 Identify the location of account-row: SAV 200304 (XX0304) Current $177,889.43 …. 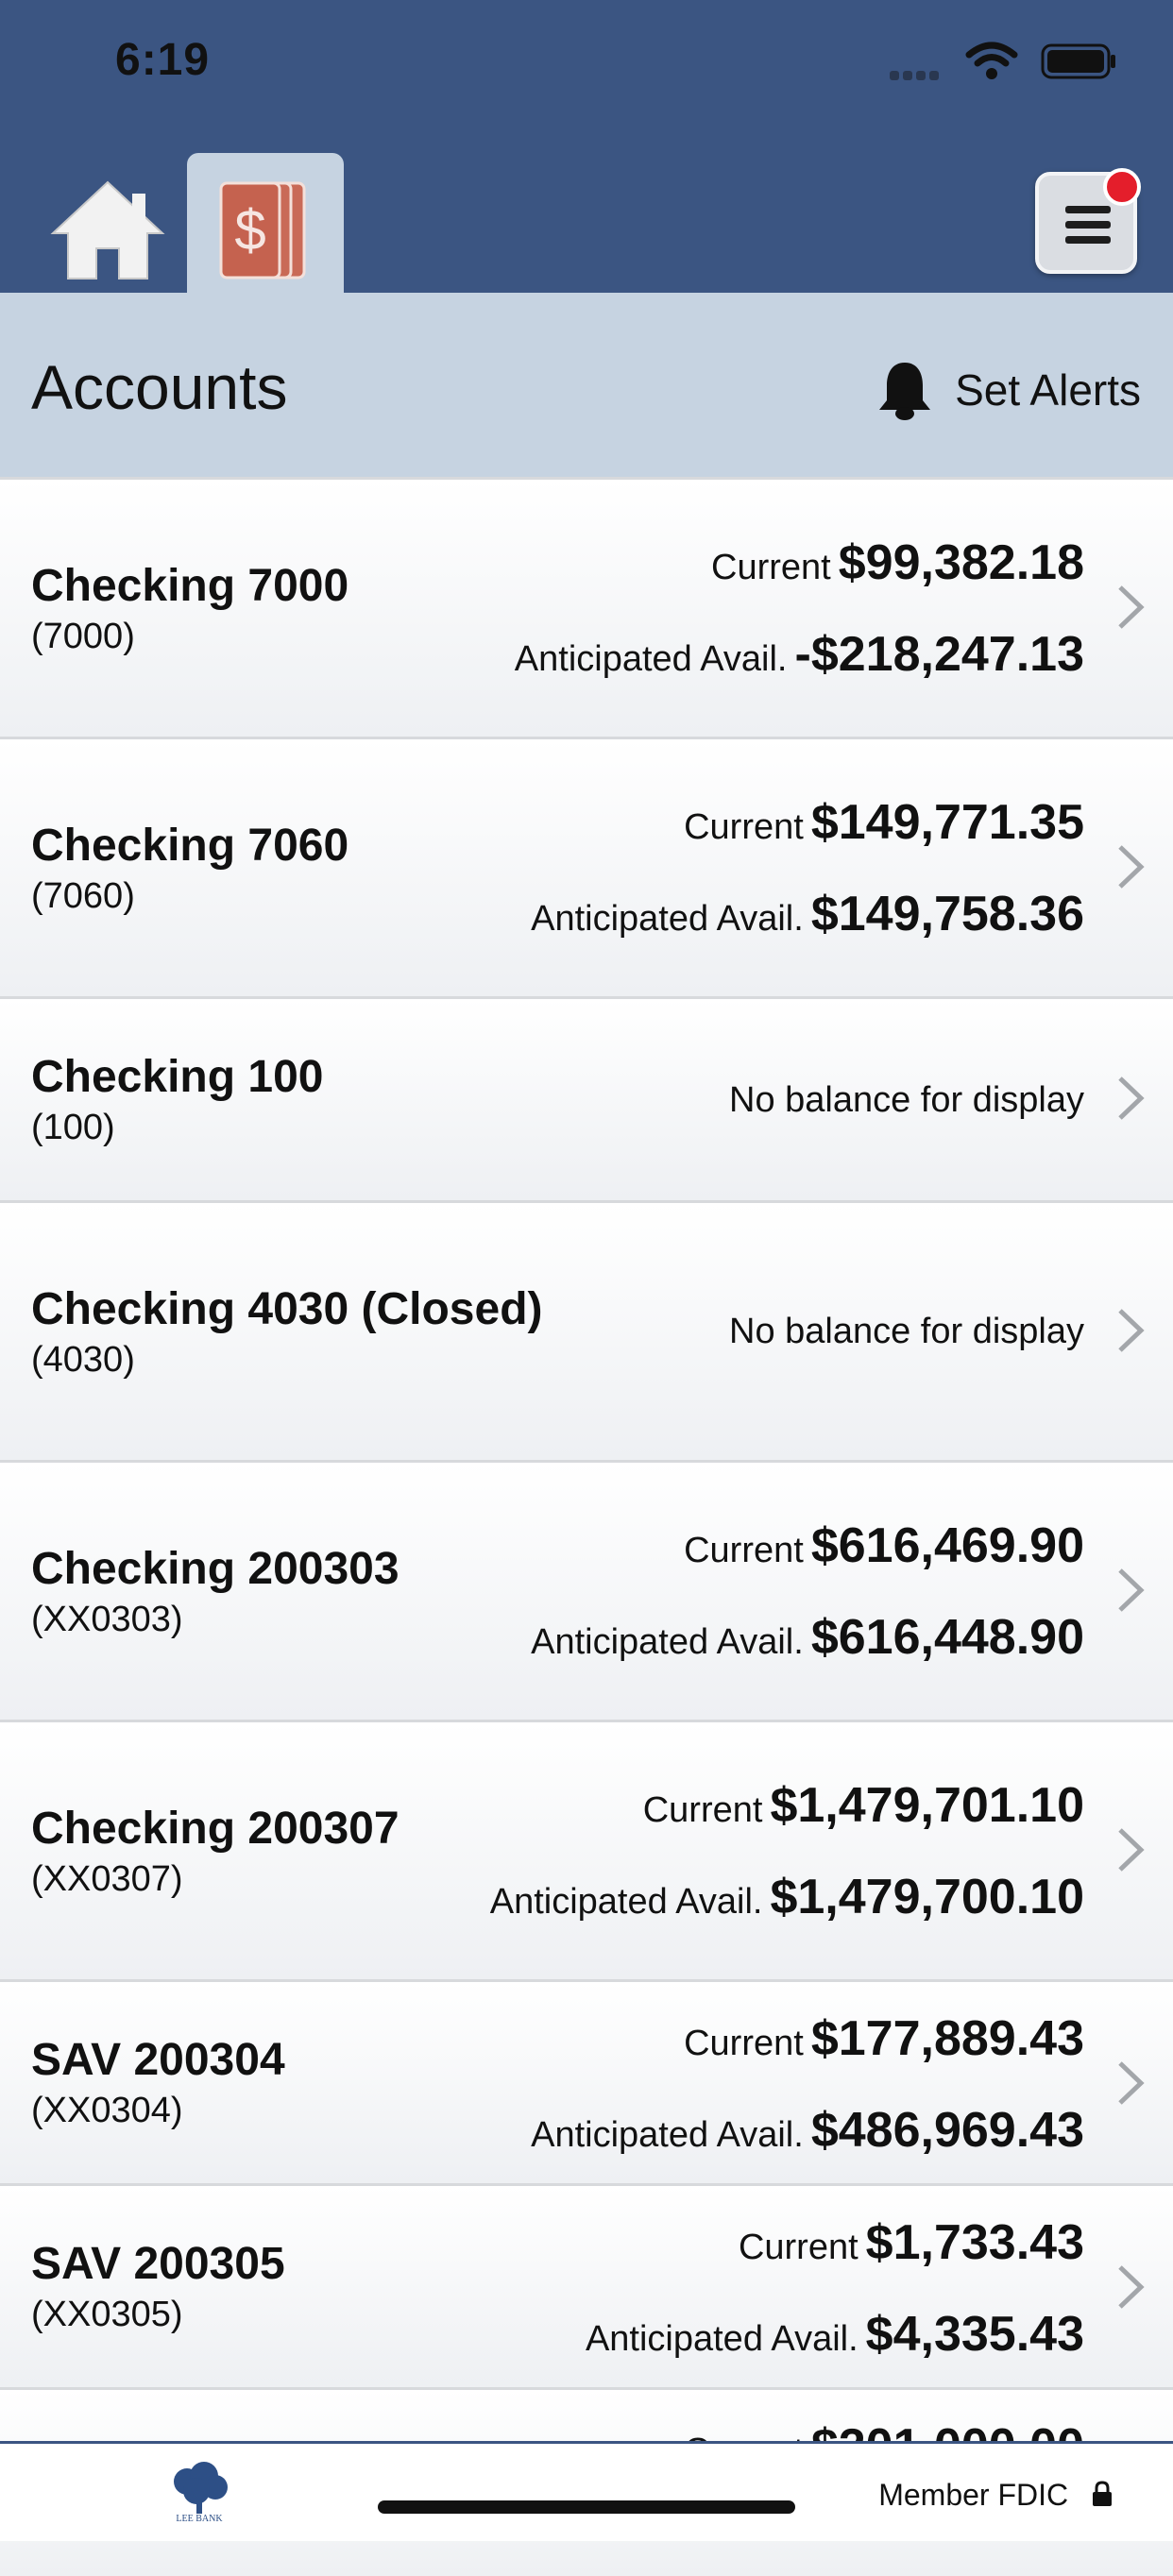
(586, 2081).